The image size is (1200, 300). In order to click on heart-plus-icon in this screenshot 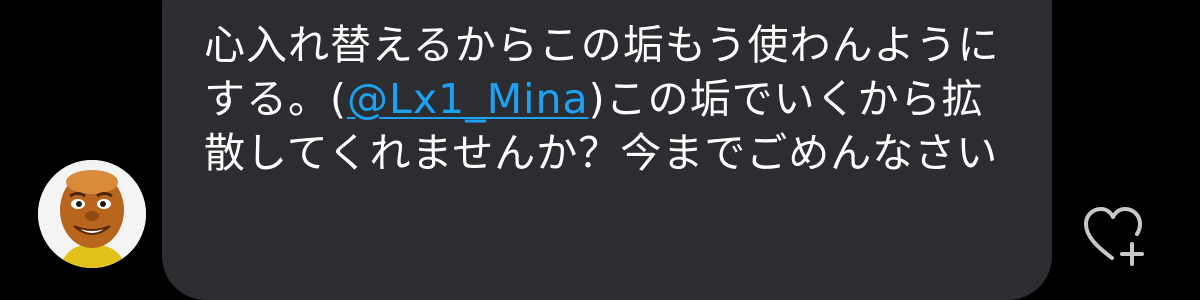, I will do `click(1114, 236)`.